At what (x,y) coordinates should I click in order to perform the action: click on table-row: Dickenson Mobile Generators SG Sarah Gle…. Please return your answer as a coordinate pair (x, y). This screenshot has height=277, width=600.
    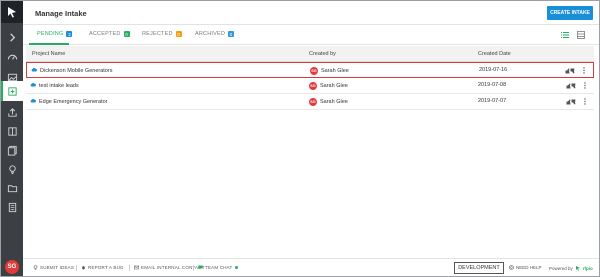
    Looking at the image, I should click on (310, 70).